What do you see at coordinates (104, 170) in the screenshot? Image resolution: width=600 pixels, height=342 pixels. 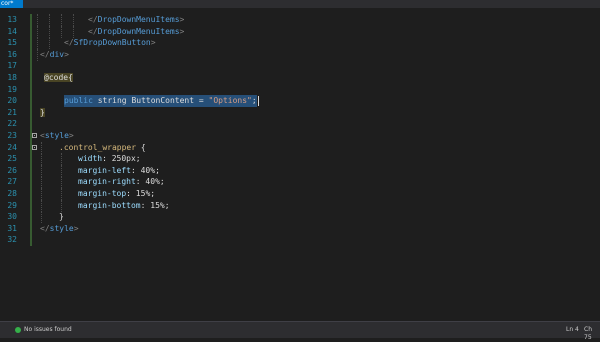 I see `code-token: margin-left` at bounding box center [104, 170].